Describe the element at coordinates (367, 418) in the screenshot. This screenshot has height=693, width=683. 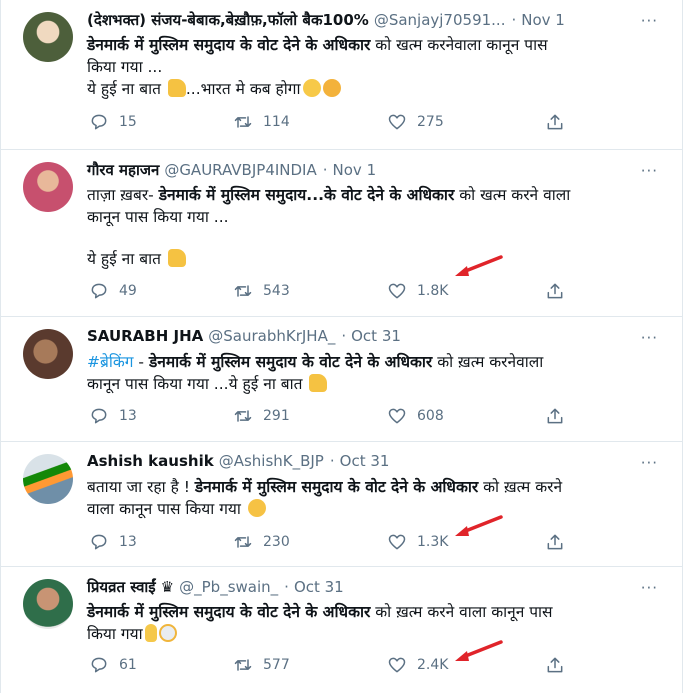
I see `tweet-actions: 13 291 608` at that location.